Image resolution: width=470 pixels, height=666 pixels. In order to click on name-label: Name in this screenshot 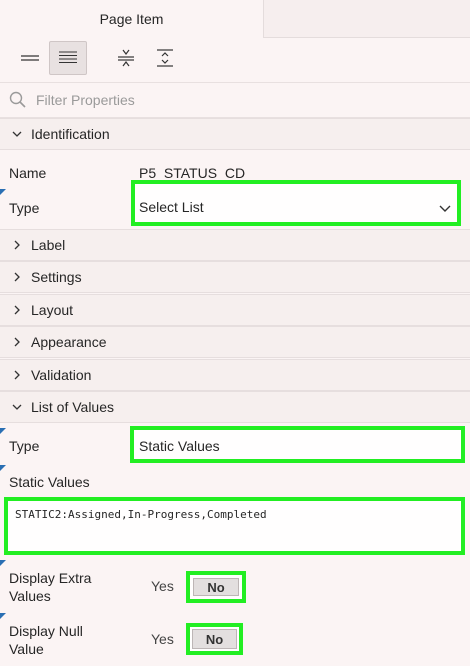, I will do `click(28, 173)`.